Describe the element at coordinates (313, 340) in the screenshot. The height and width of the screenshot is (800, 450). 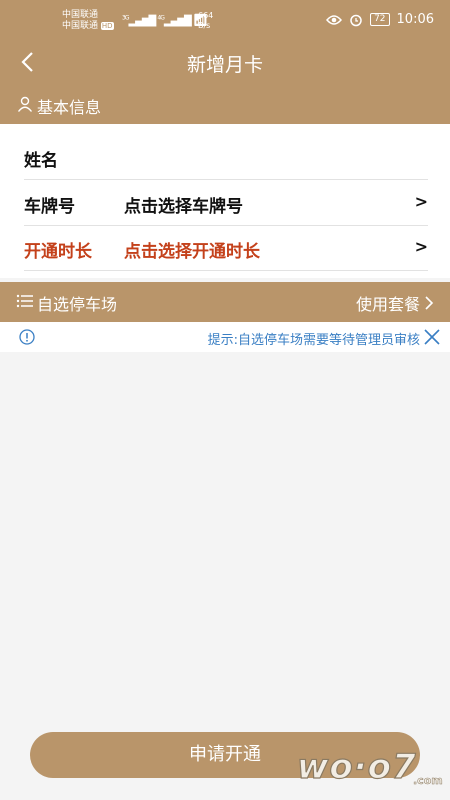
I see `tip-text: 提示:自选停车场需要等待管理员审核` at that location.